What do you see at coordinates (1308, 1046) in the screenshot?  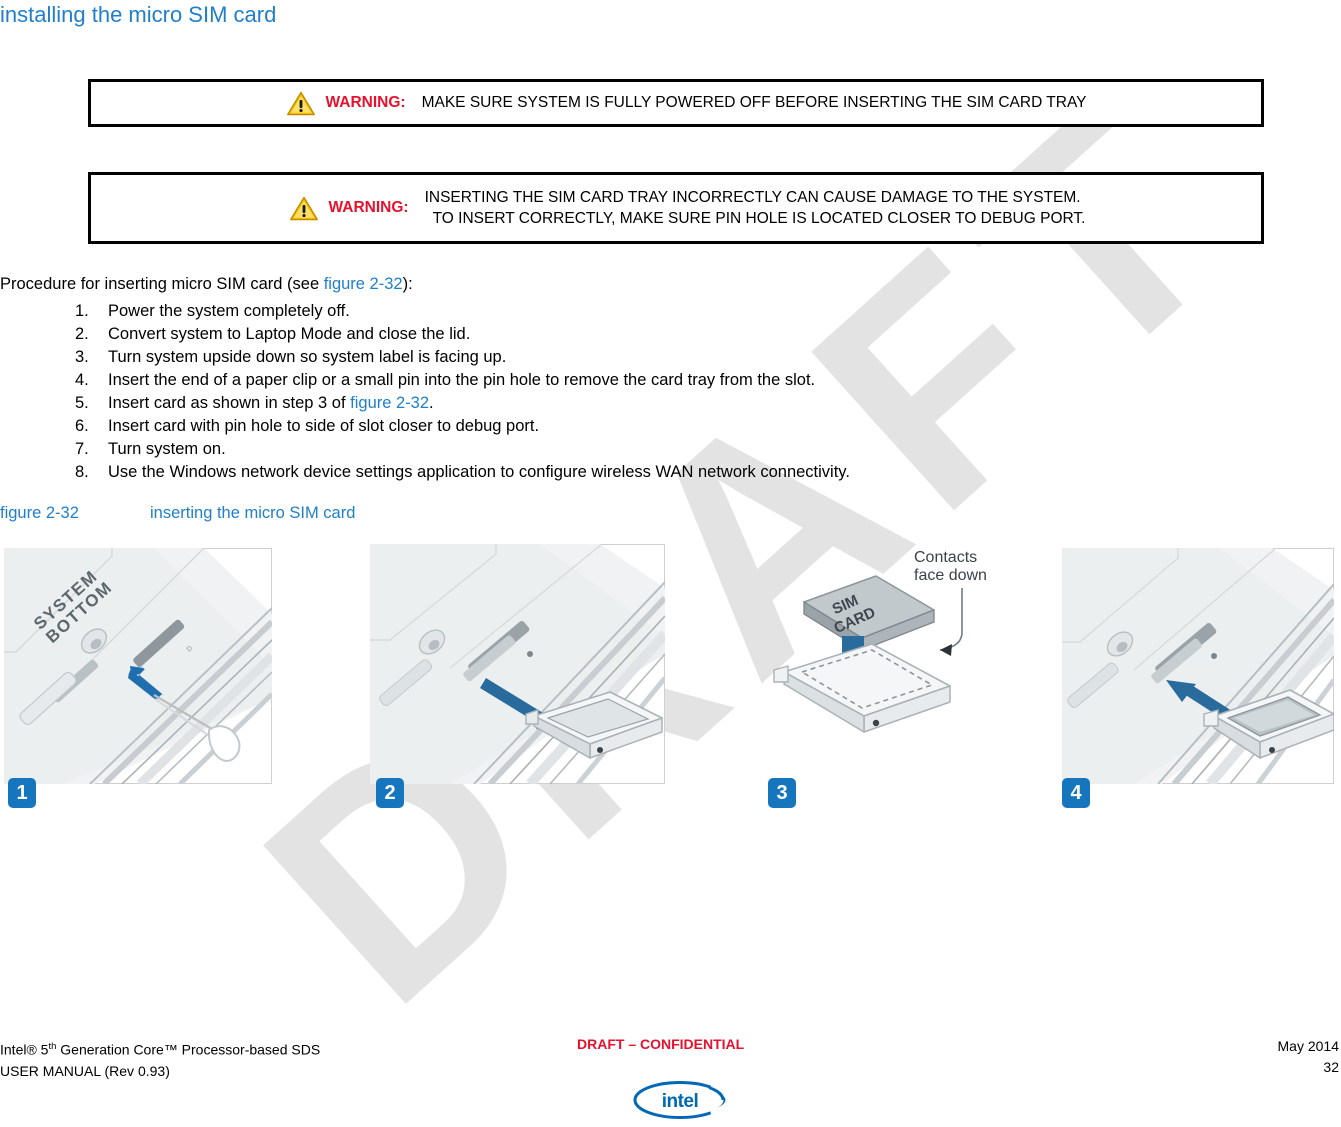 I see `footer-date: May 2014` at bounding box center [1308, 1046].